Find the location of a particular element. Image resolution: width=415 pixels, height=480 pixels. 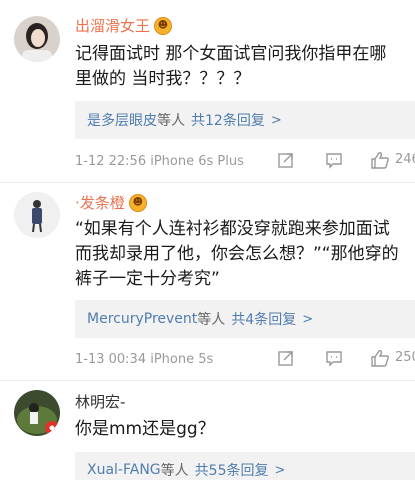

replies-summary: 是多层眼皮 等人 共12条回复 > is located at coordinates (245, 120).